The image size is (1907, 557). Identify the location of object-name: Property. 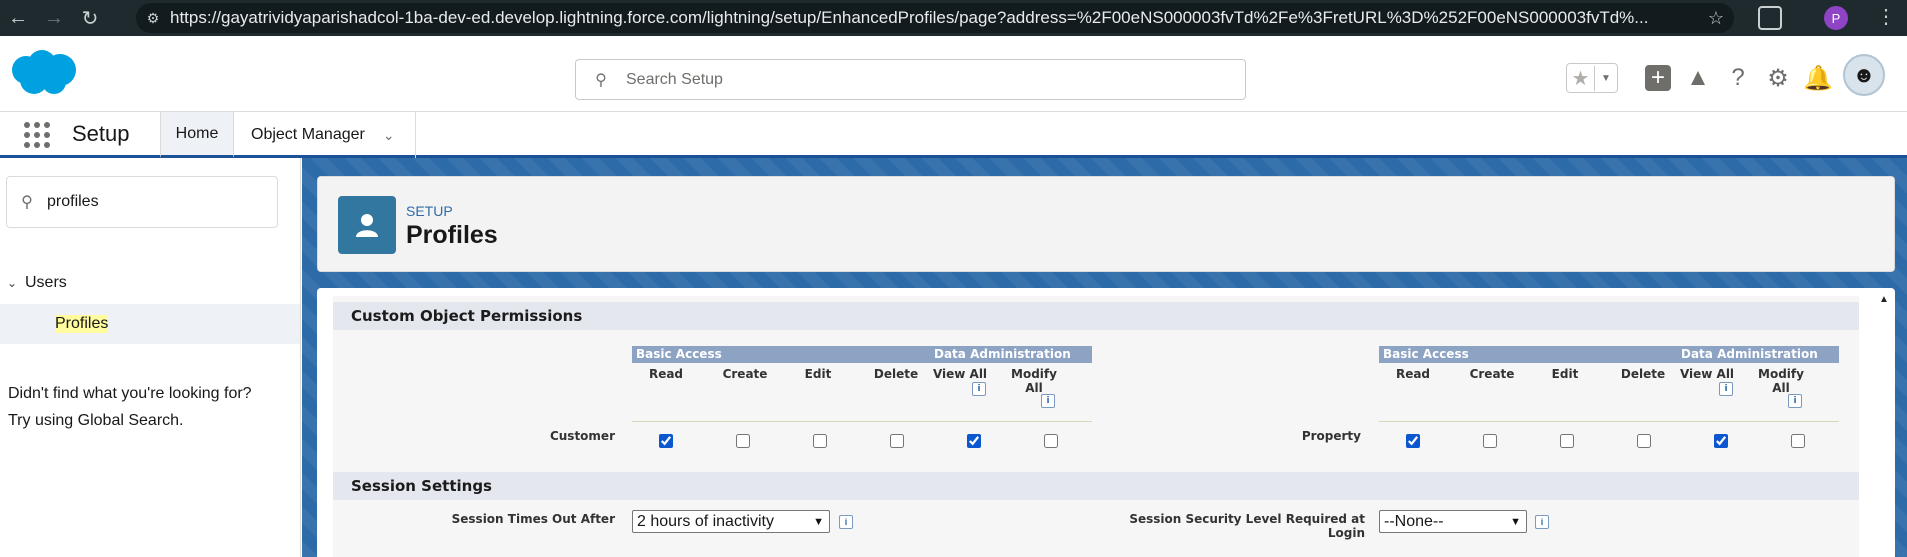
(1331, 436).